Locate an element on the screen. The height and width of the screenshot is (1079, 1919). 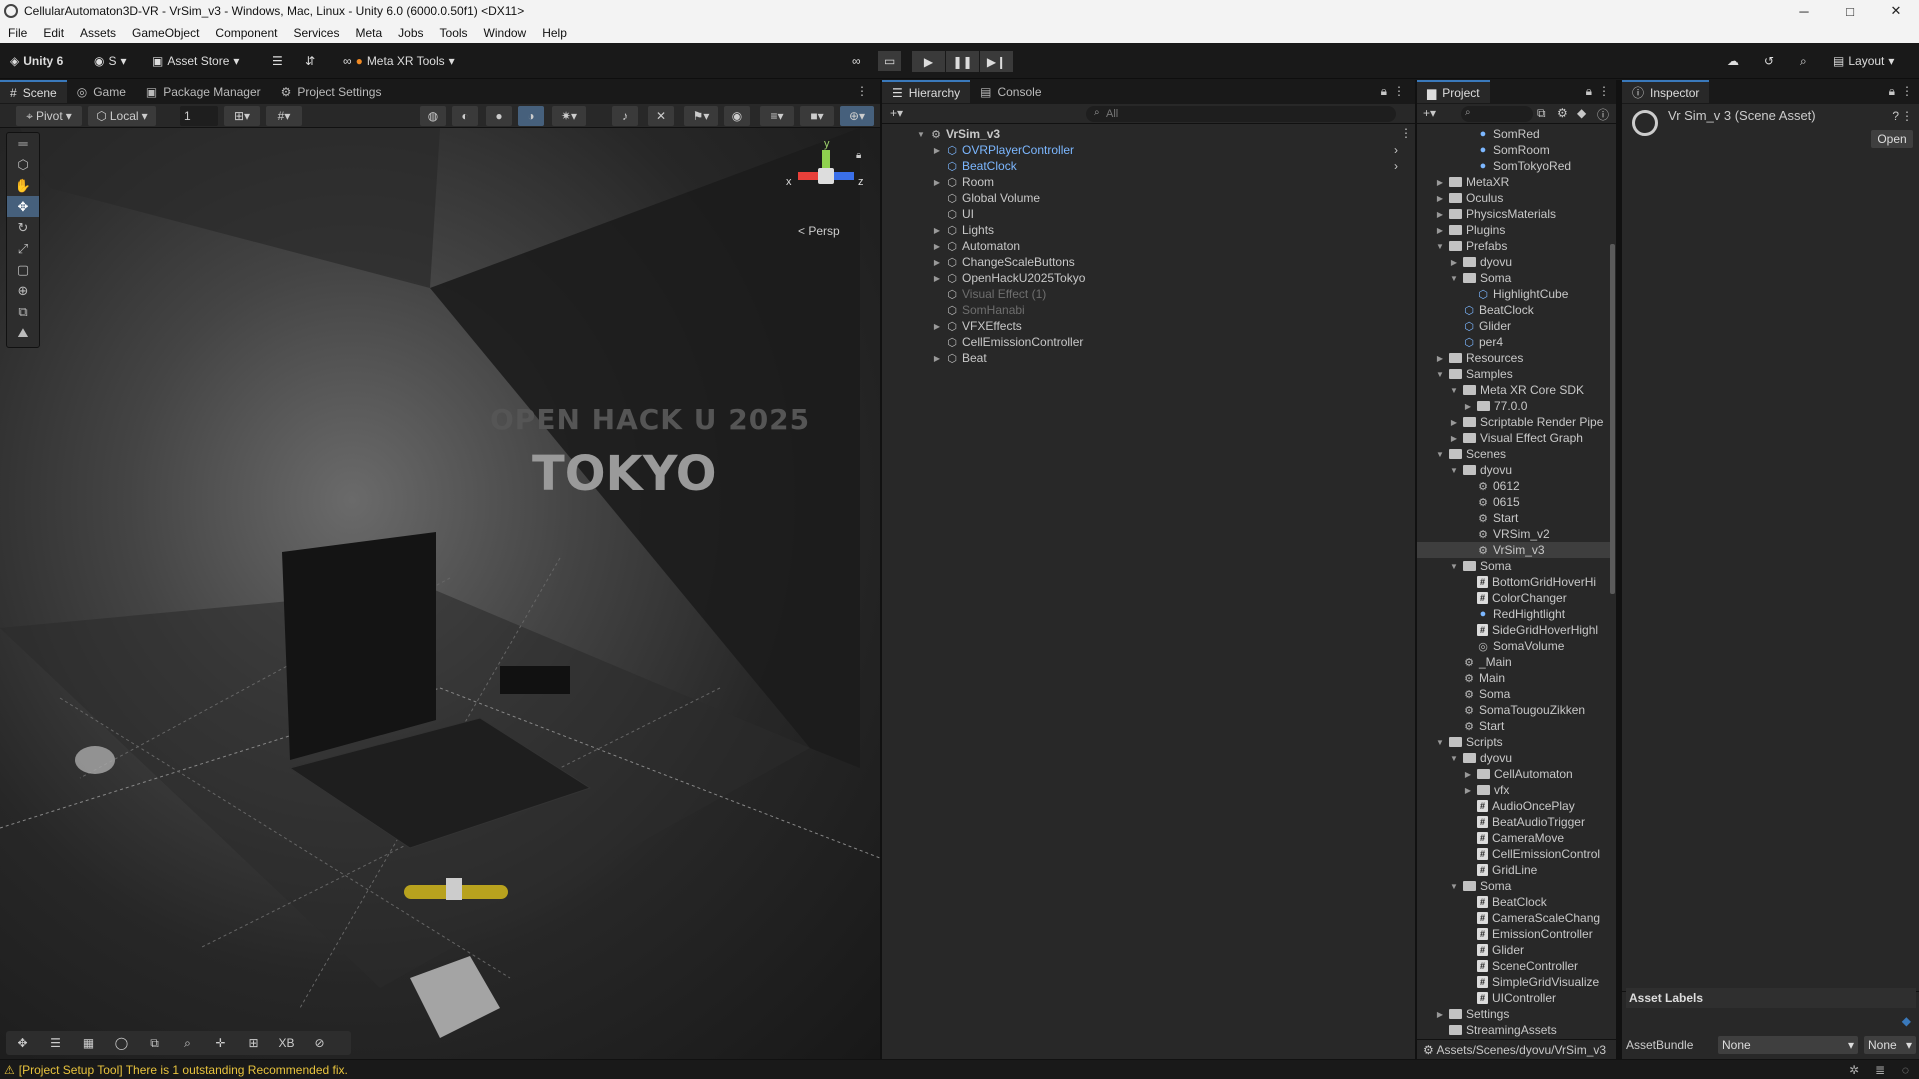
fx-icon: ✕ is located at coordinates (661, 116).